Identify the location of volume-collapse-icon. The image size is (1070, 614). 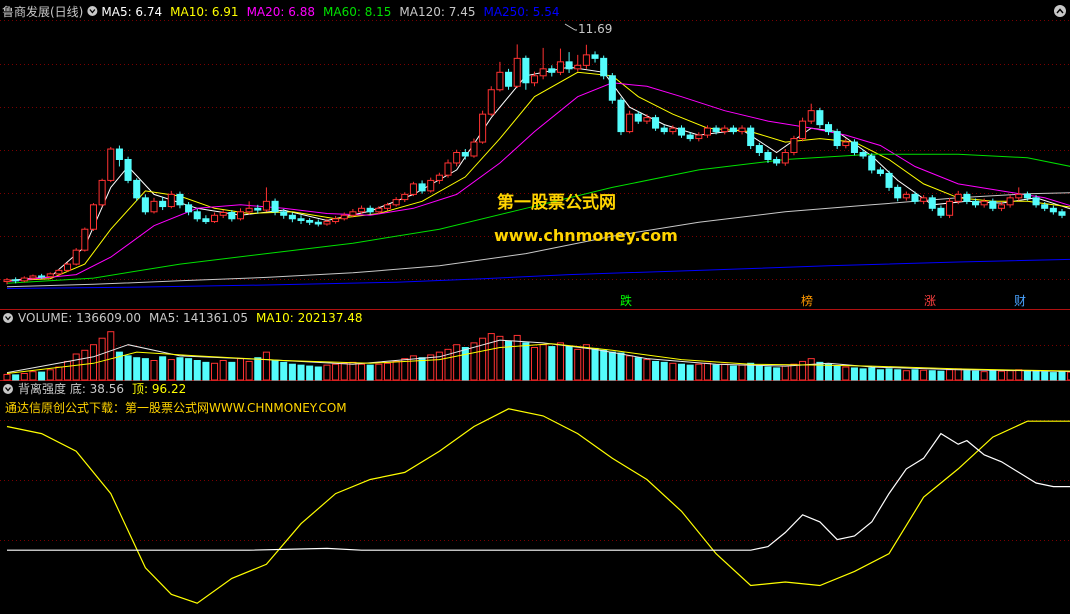
(8, 318).